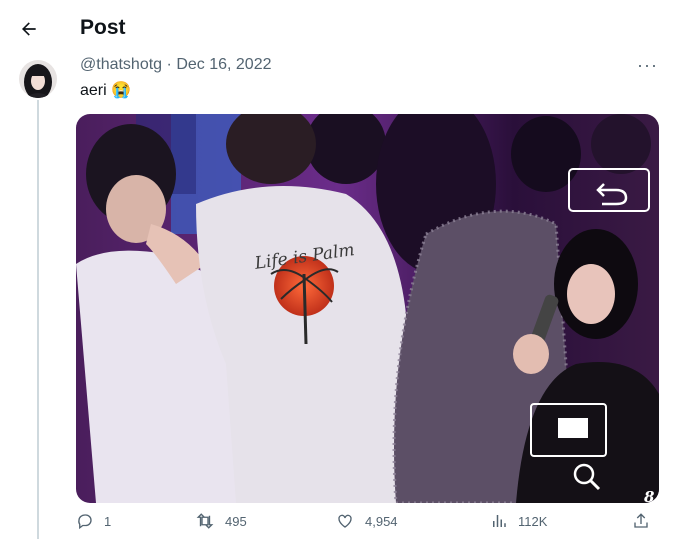  Describe the element at coordinates (38, 319) in the screenshot. I see `thread-line` at that location.